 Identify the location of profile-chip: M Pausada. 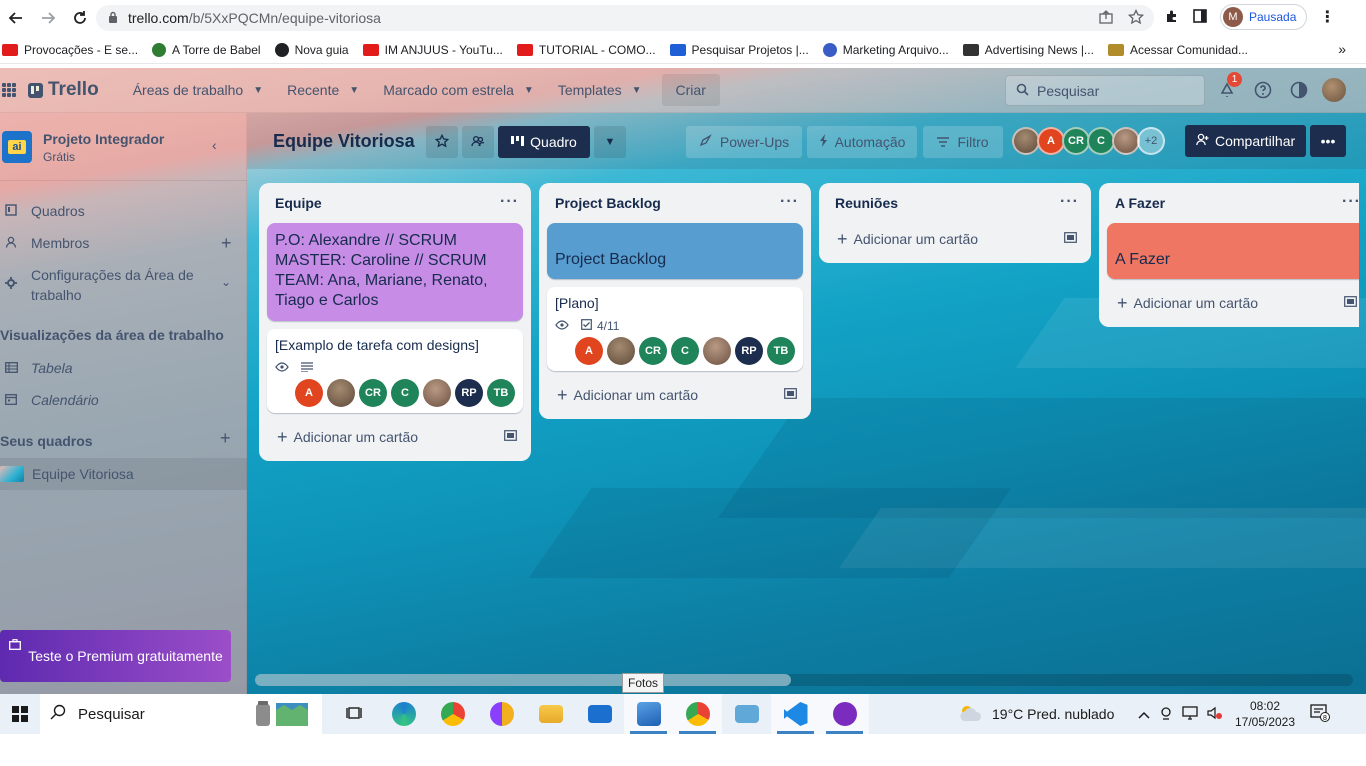
(1264, 17).